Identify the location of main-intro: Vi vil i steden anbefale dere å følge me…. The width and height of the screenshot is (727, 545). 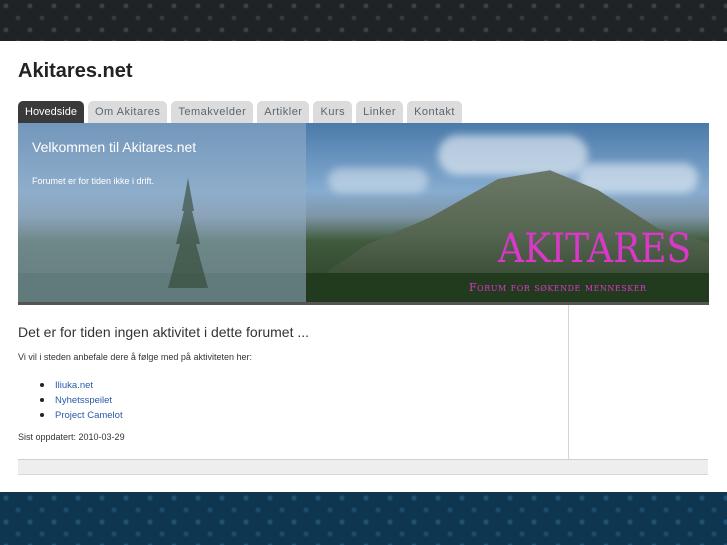
(135, 357).